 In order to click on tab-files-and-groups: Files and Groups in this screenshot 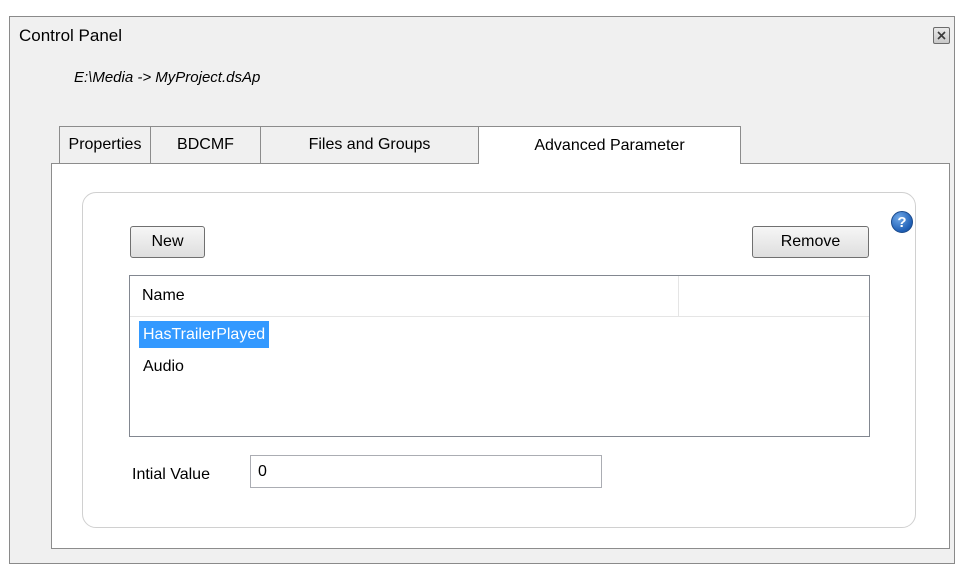, I will do `click(369, 144)`.